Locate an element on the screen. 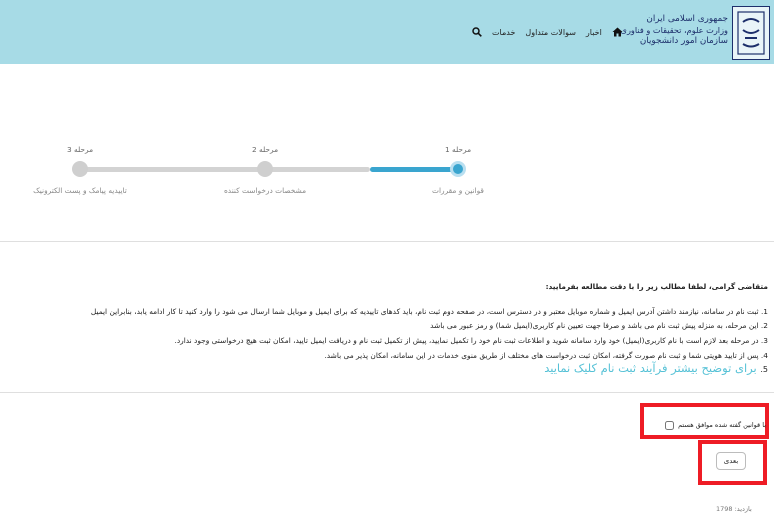 The image size is (774, 519). step-2-indicator is located at coordinates (265, 169).